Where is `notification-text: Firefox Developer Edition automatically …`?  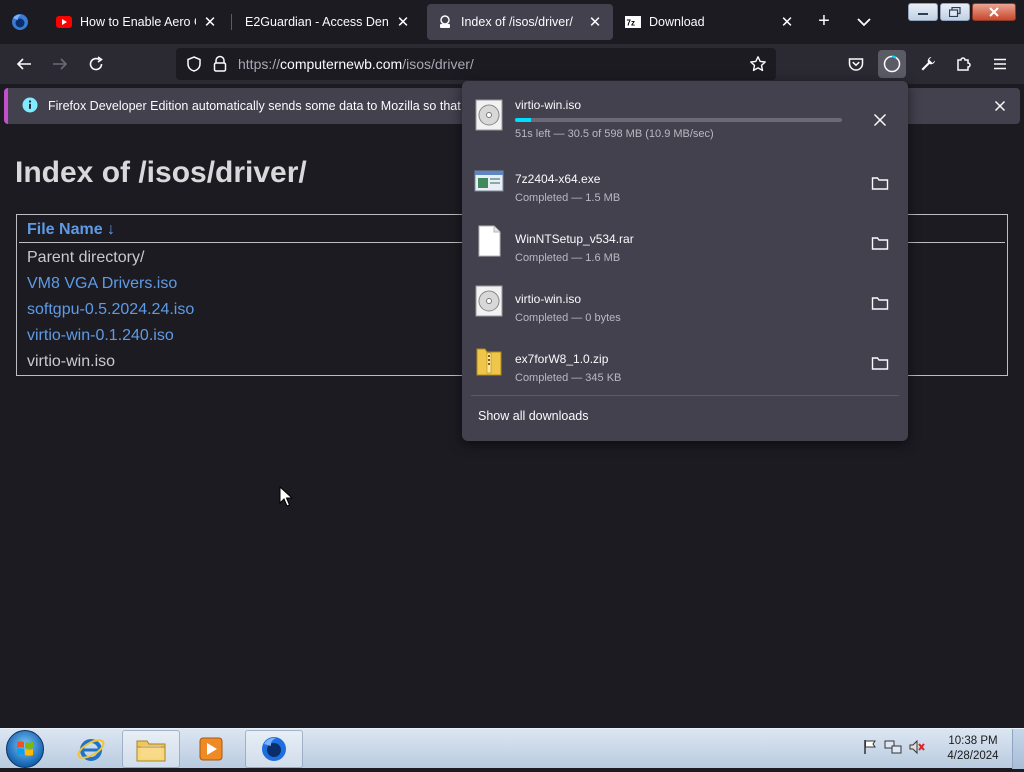 notification-text: Firefox Developer Edition automatically … is located at coordinates (269, 106).